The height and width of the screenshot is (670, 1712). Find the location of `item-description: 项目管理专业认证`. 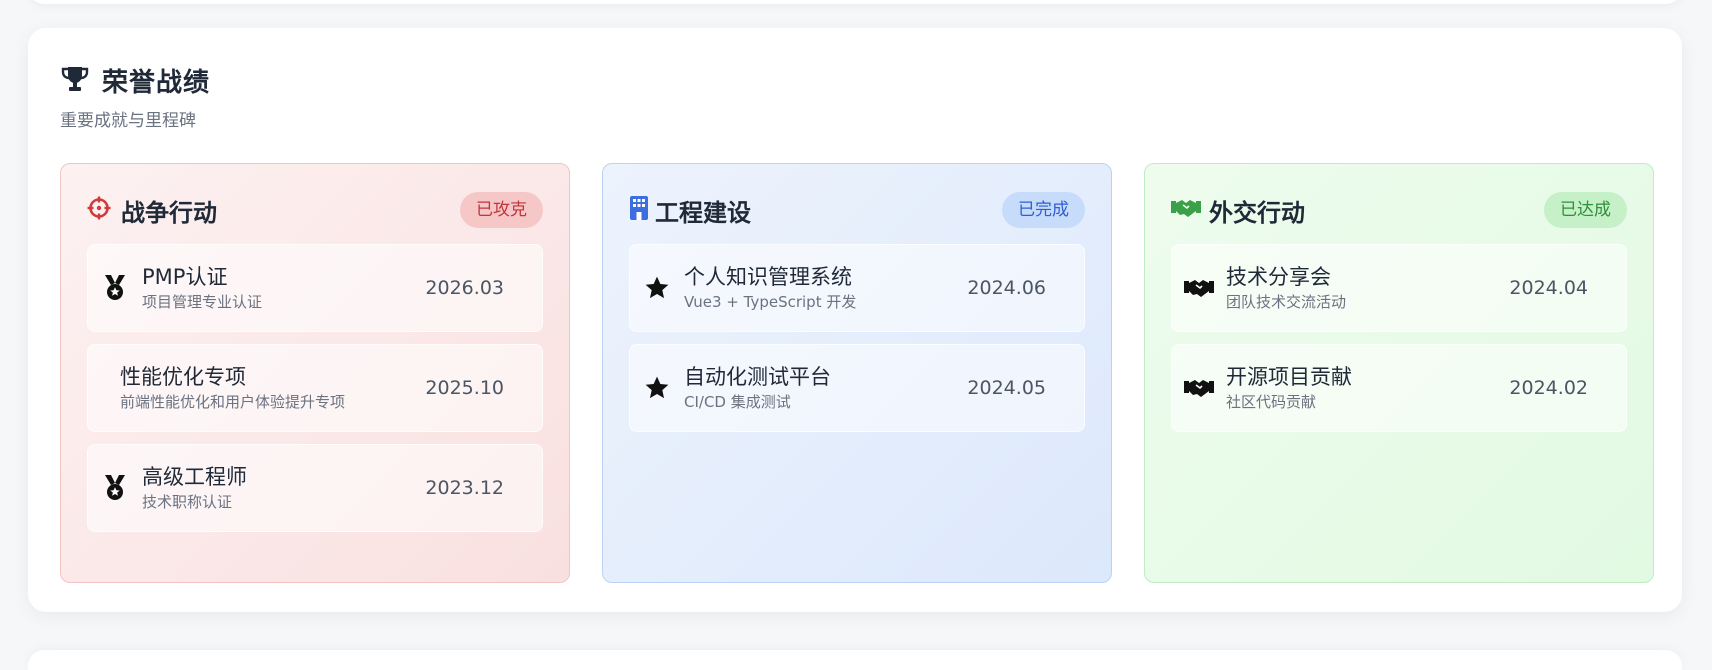

item-description: 项目管理专业认证 is located at coordinates (202, 302).